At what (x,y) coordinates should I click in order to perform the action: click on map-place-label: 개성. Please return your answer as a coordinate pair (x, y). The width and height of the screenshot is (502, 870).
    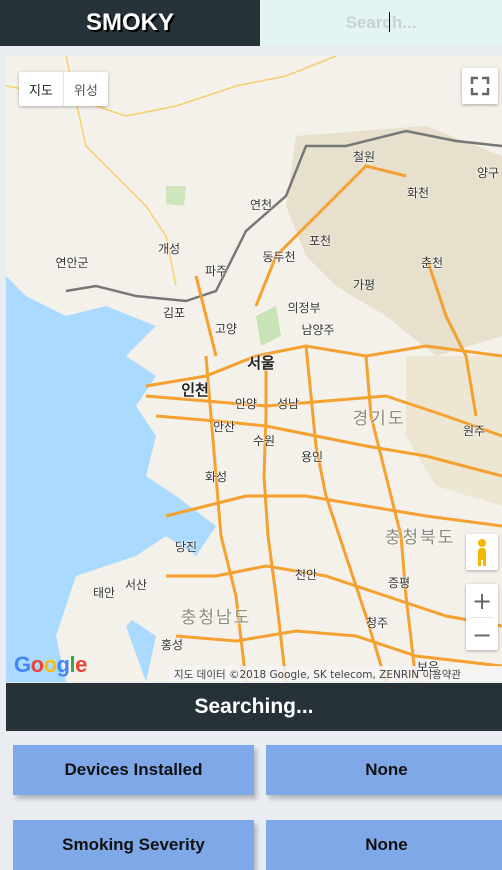
    Looking at the image, I should click on (169, 249).